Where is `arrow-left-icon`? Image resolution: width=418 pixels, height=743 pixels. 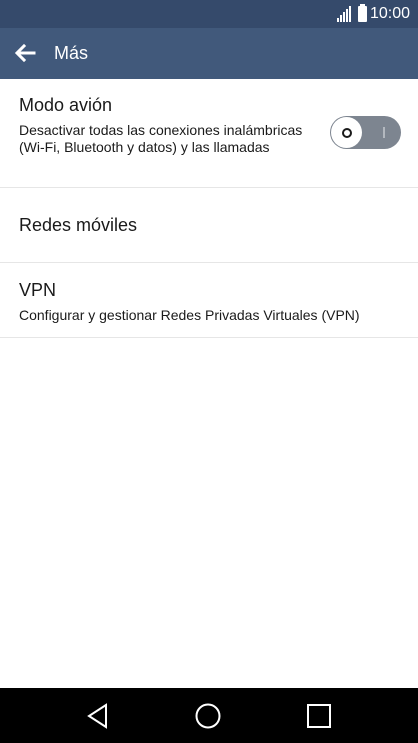 arrow-left-icon is located at coordinates (25, 53).